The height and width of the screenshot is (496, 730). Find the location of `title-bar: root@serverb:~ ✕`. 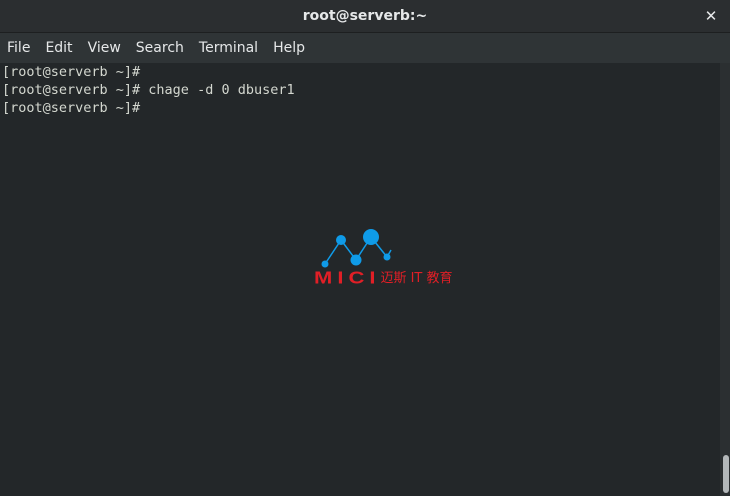

title-bar: root@serverb:~ ✕ is located at coordinates (365, 16).